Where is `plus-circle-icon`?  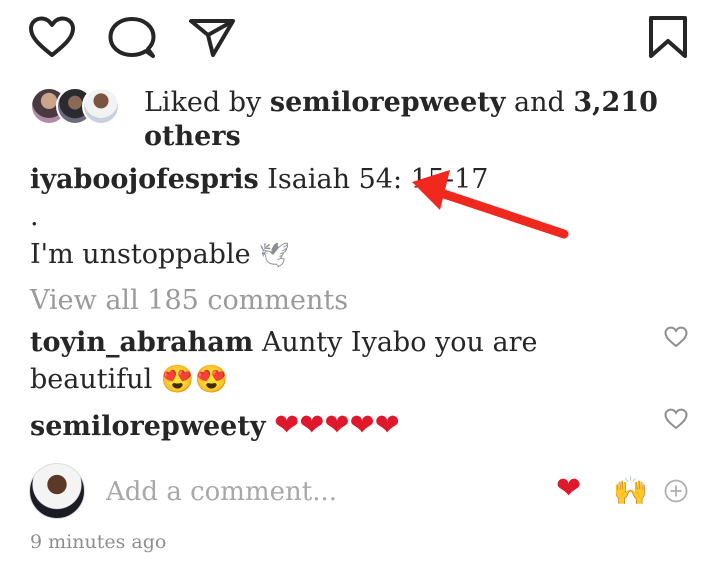
plus-circle-icon is located at coordinates (676, 491).